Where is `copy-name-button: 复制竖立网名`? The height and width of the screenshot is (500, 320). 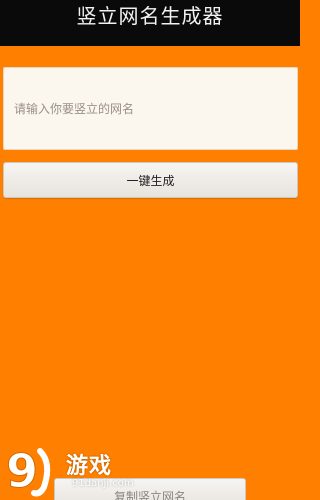
copy-name-button: 复制竖立网名 is located at coordinates (150, 489).